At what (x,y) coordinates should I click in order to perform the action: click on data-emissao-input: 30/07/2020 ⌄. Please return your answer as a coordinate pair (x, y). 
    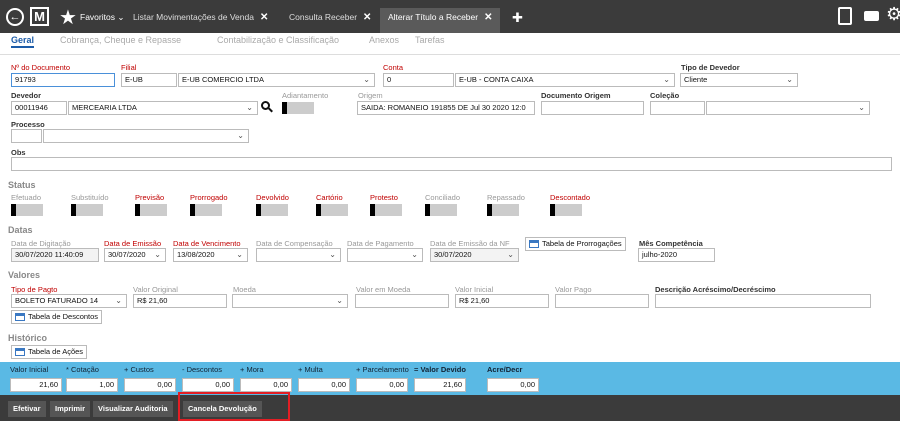
    Looking at the image, I should click on (135, 255).